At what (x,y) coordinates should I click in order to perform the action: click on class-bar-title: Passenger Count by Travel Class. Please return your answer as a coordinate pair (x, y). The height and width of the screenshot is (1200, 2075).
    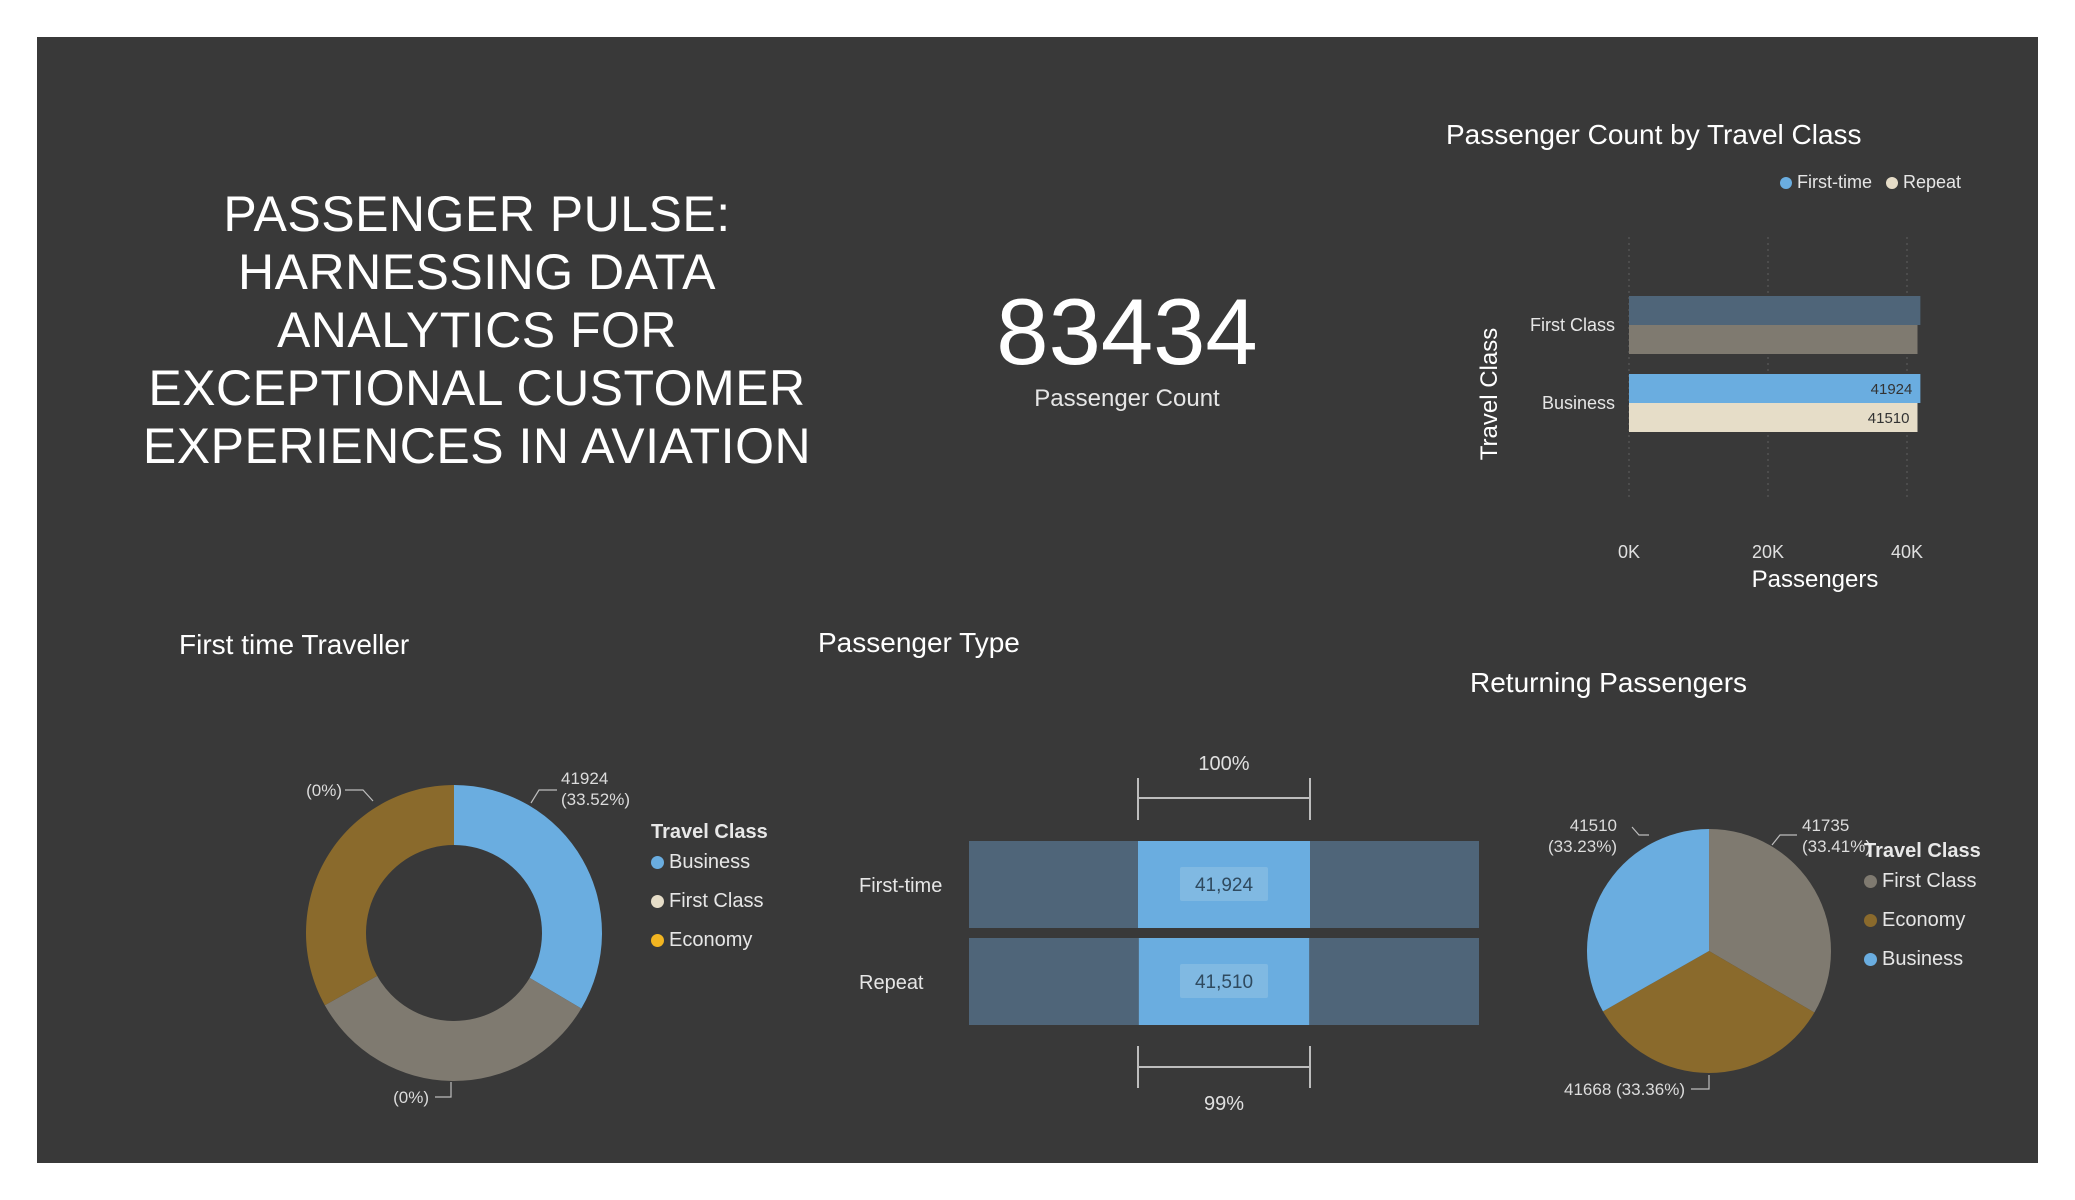
    Looking at the image, I should click on (1654, 134).